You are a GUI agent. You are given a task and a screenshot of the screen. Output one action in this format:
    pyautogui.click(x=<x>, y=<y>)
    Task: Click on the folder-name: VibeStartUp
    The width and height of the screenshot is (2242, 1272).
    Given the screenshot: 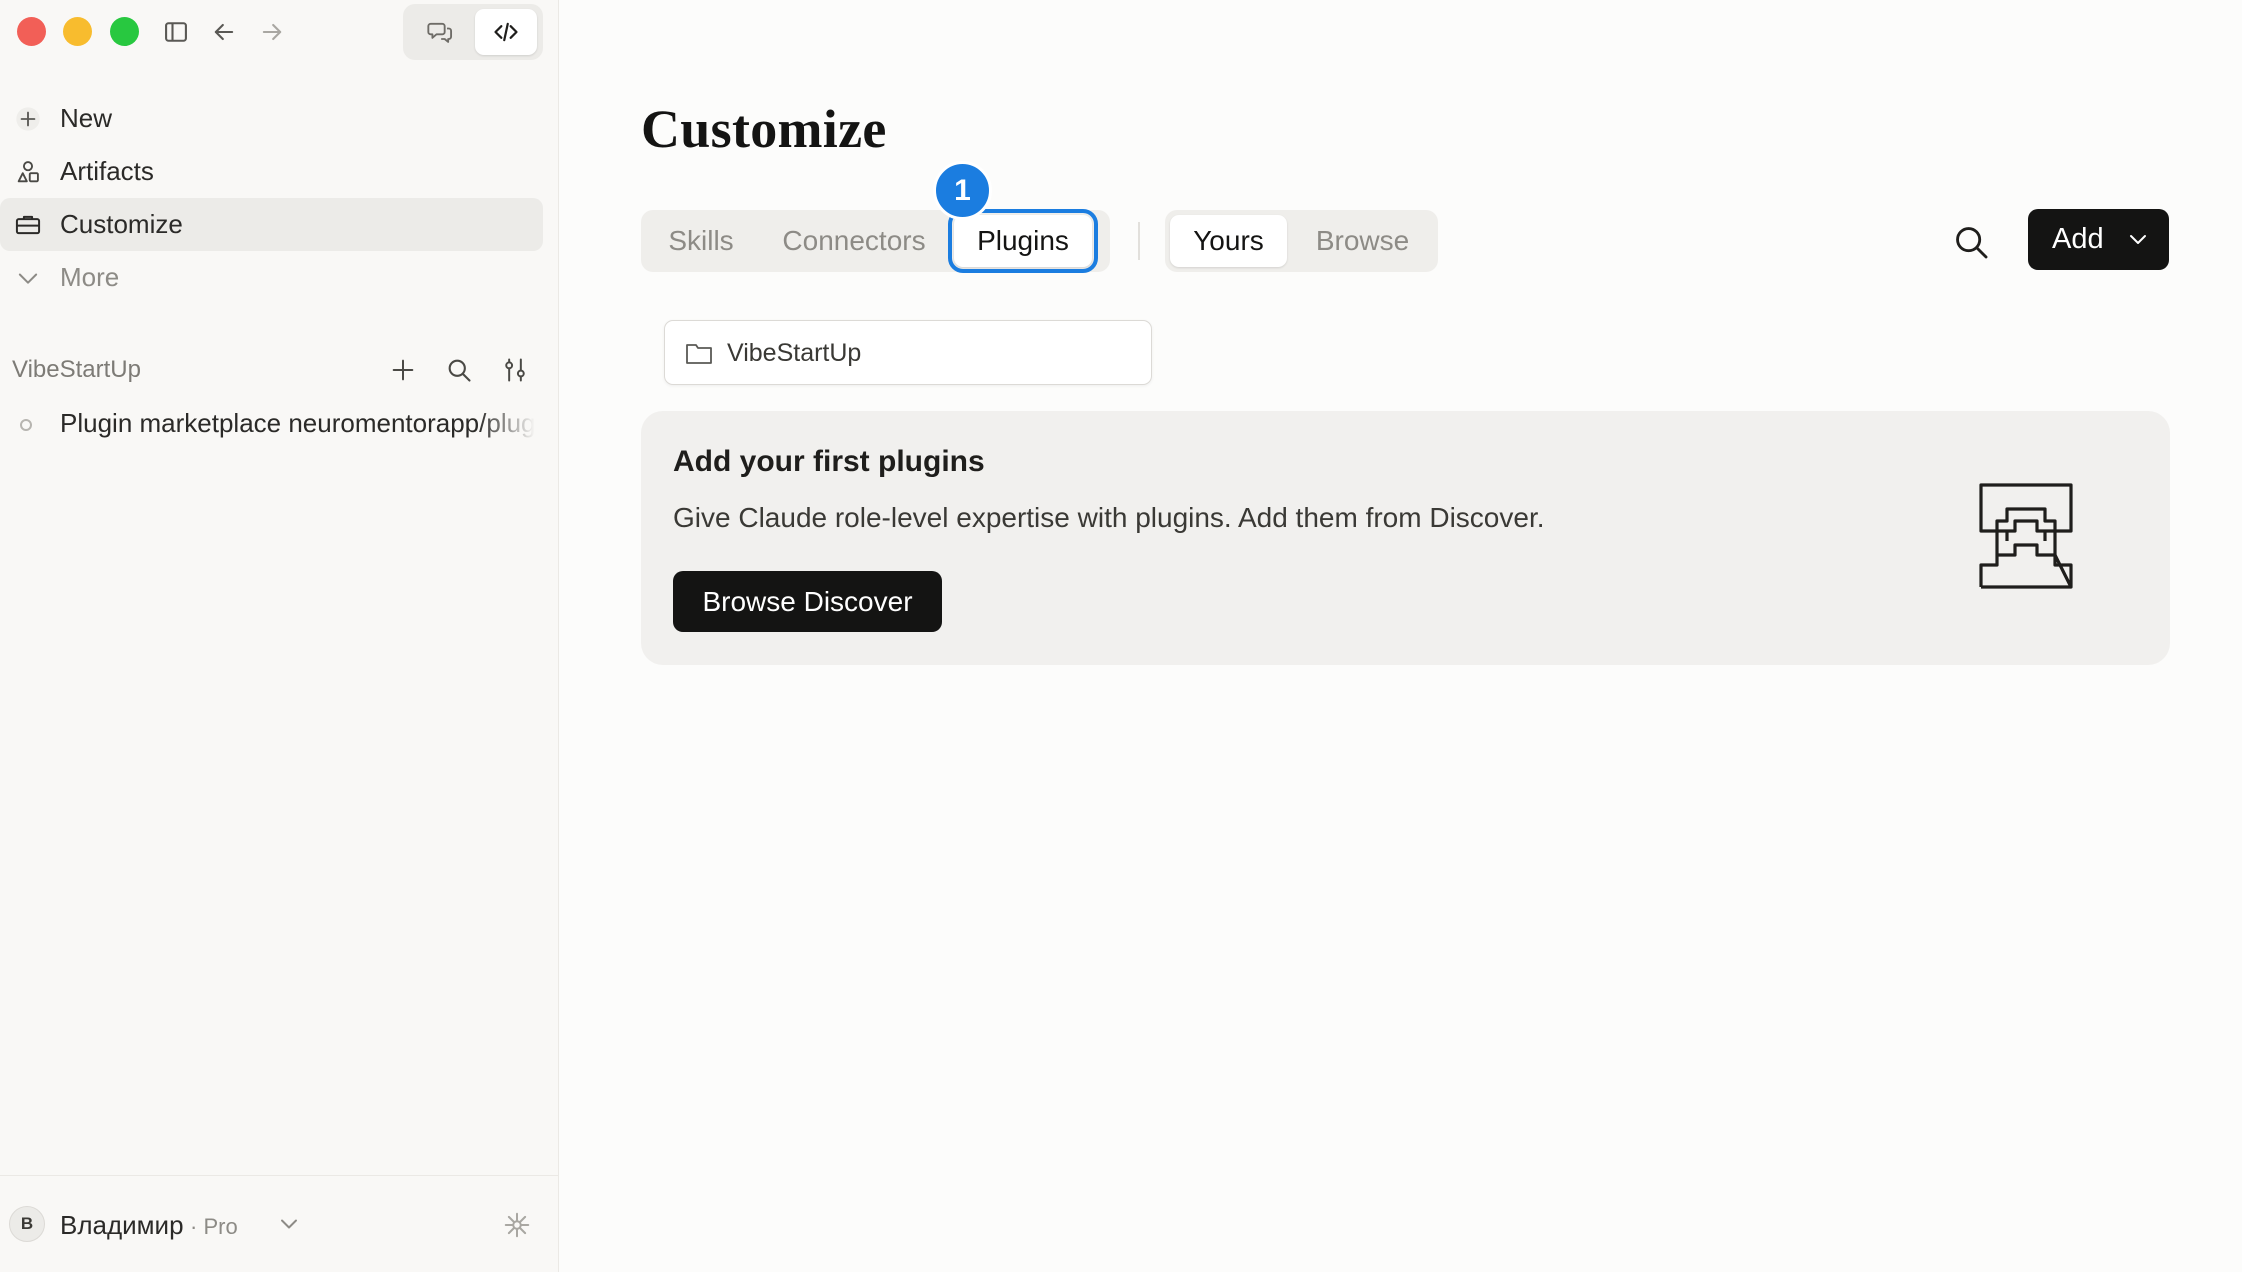 What is the action you would take?
    pyautogui.click(x=794, y=353)
    